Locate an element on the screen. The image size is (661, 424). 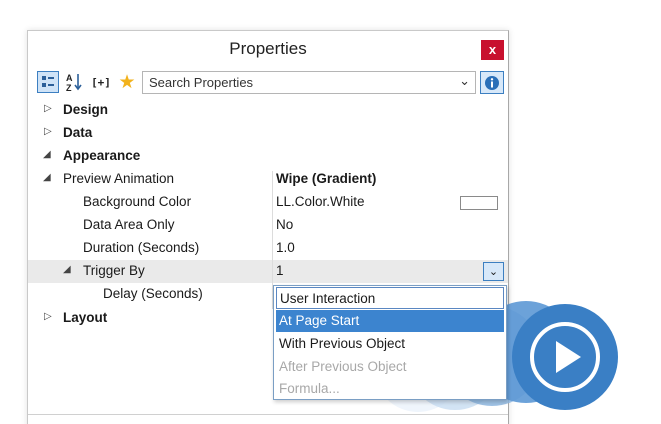
property-label: Data Area Only is located at coordinates (129, 224).